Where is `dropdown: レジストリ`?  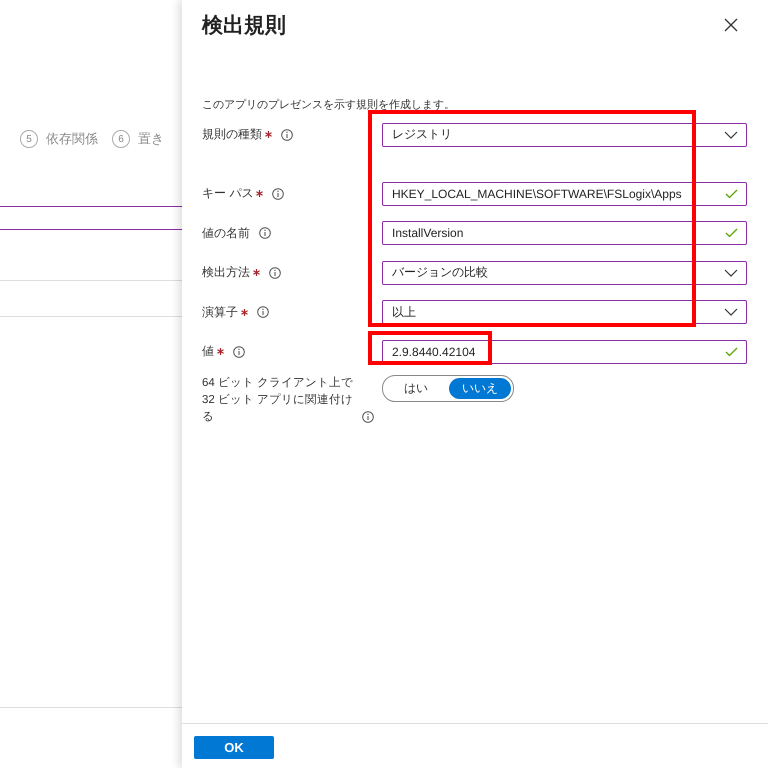
dropdown: レジストリ is located at coordinates (564, 134).